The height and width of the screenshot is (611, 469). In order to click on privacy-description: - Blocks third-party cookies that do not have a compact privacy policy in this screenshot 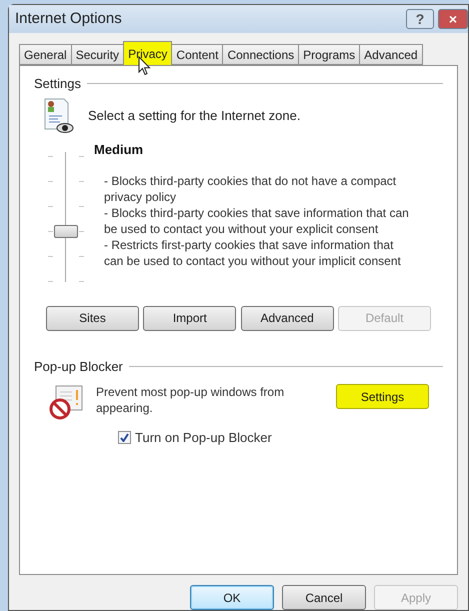, I will do `click(251, 189)`.